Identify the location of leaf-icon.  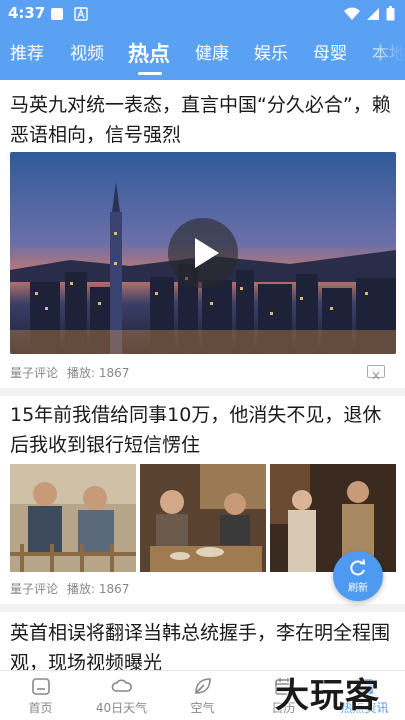
(203, 686).